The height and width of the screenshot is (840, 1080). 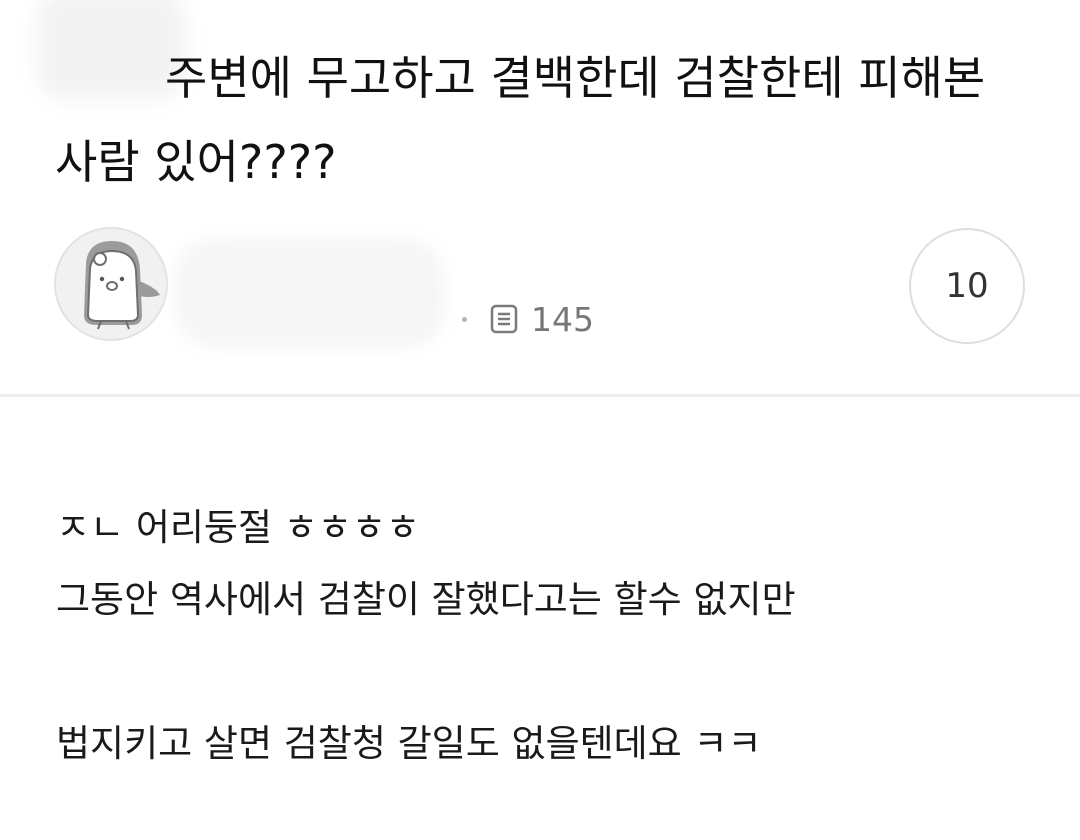 What do you see at coordinates (464, 319) in the screenshot?
I see `separator-dot` at bounding box center [464, 319].